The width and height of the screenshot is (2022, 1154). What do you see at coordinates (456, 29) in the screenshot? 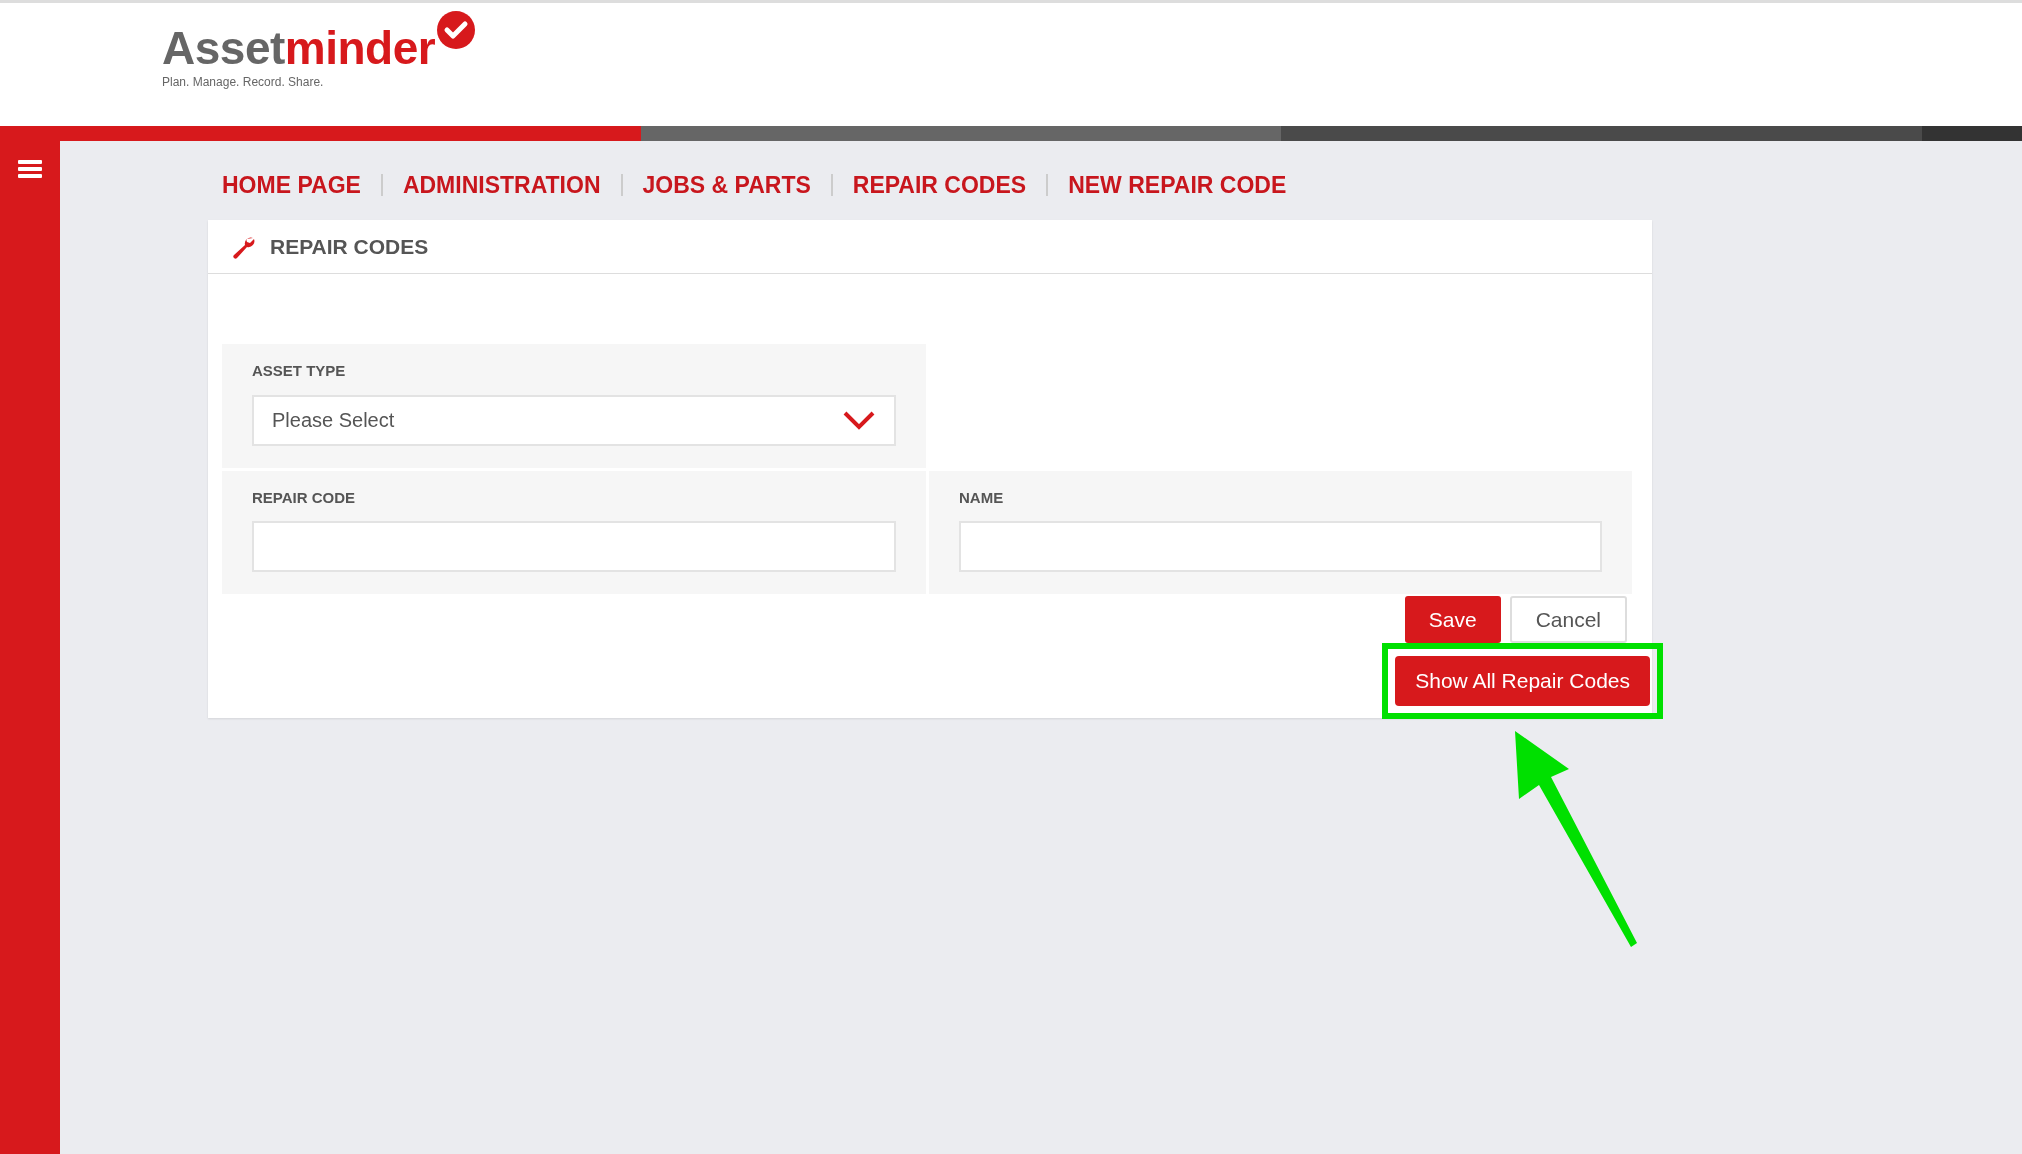
I see `check-circle-icon` at bounding box center [456, 29].